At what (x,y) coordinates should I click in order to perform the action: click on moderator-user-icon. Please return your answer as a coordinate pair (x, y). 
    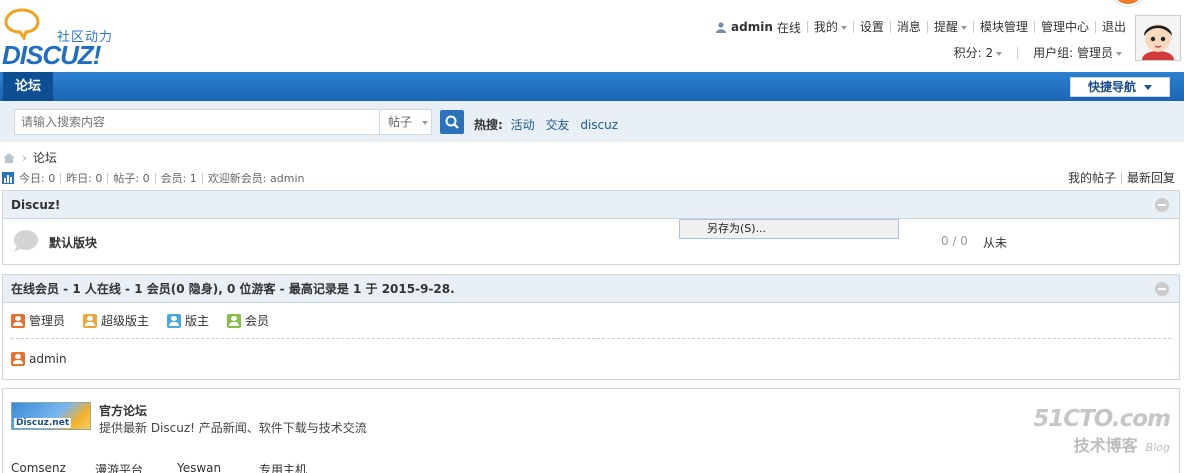
    Looking at the image, I should click on (174, 320).